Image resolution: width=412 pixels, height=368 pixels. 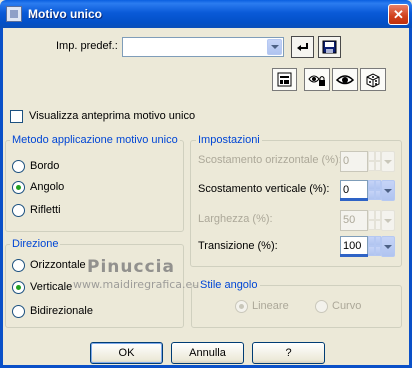 What do you see at coordinates (354, 255) in the screenshot?
I see `transition-bar` at bounding box center [354, 255].